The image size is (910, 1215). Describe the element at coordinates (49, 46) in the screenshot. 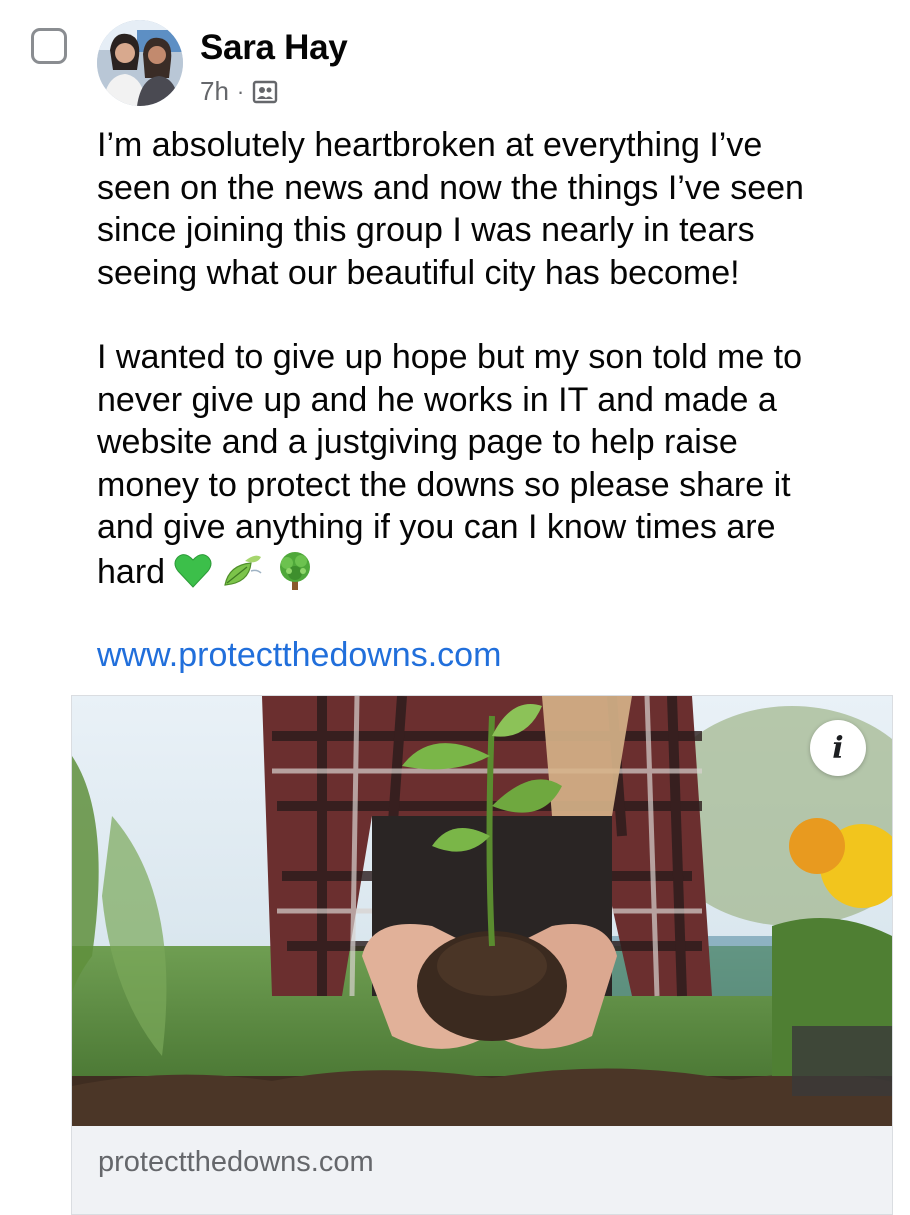

I see `select-checkbox` at that location.